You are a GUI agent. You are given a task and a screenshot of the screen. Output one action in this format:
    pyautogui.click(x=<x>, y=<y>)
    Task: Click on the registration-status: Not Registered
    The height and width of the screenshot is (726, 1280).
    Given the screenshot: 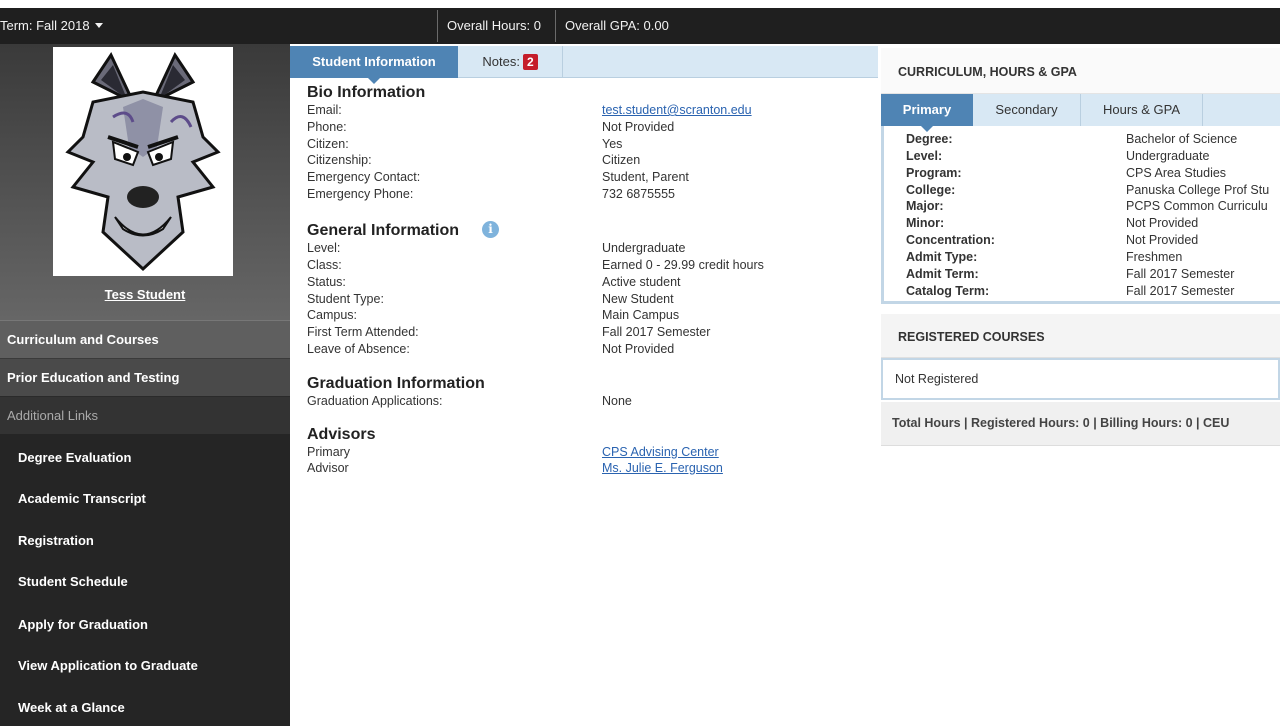 What is the action you would take?
    pyautogui.click(x=937, y=379)
    